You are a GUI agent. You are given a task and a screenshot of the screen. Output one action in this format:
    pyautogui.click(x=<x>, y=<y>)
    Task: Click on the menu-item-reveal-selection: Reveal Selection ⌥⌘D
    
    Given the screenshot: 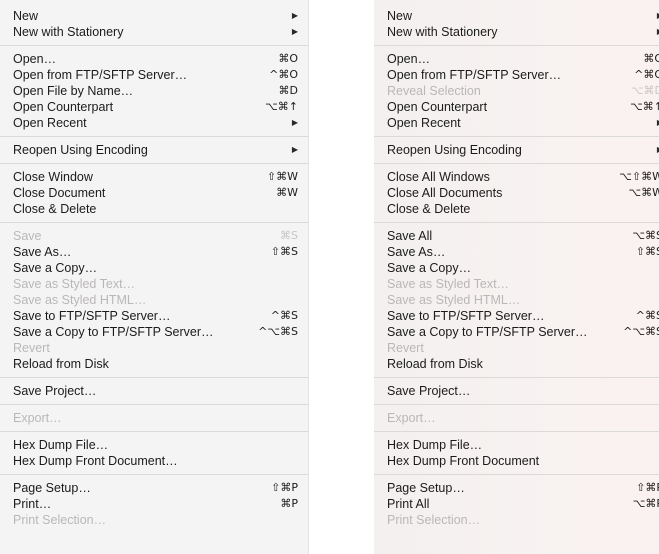 What is the action you would take?
    pyautogui.click(x=516, y=91)
    